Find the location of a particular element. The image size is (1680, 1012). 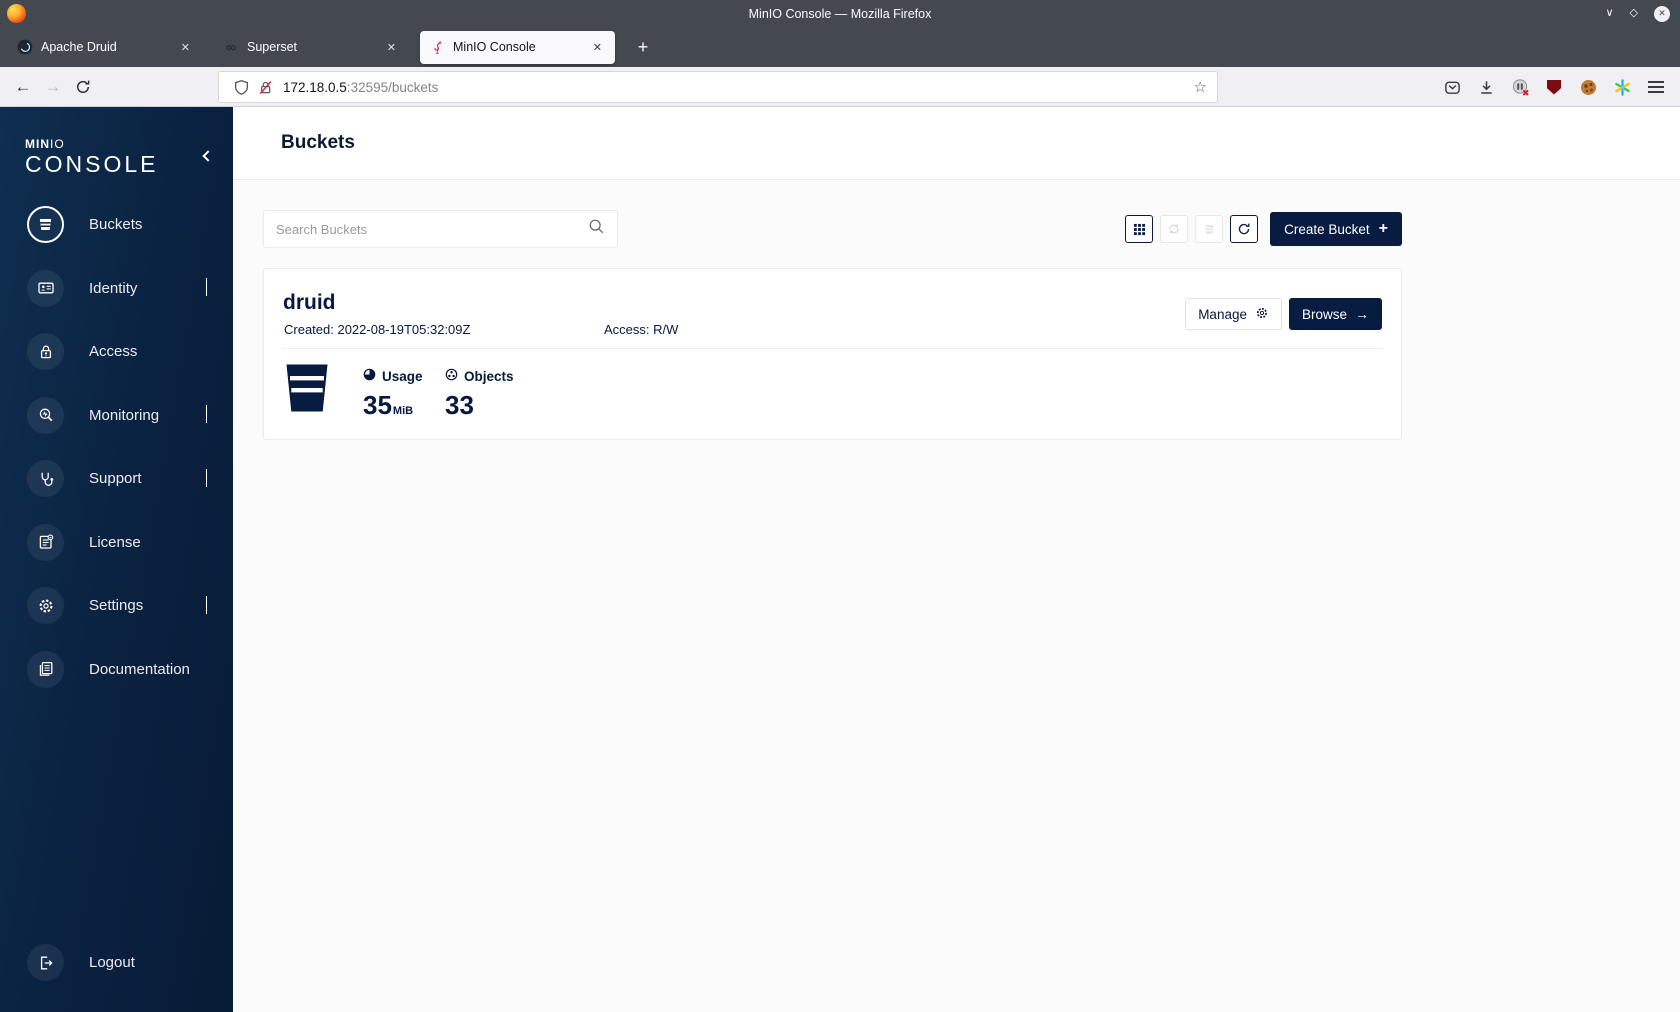

tab-label: Superset is located at coordinates (272, 47).